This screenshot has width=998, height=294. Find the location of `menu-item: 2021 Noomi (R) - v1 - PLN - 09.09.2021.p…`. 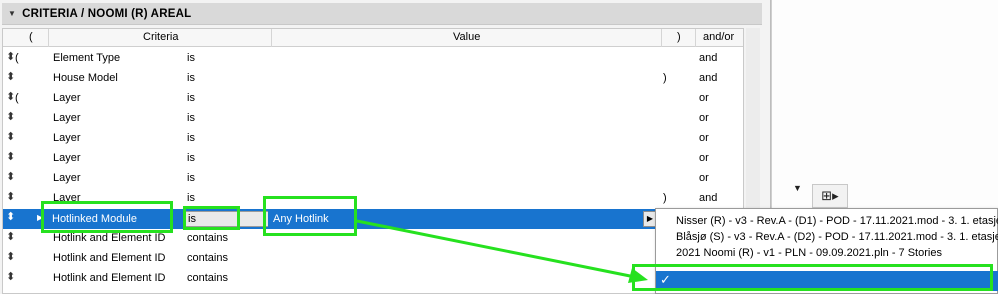

menu-item: 2021 Noomi (R) - v1 - PLN - 09.09.2021.p… is located at coordinates (809, 253).